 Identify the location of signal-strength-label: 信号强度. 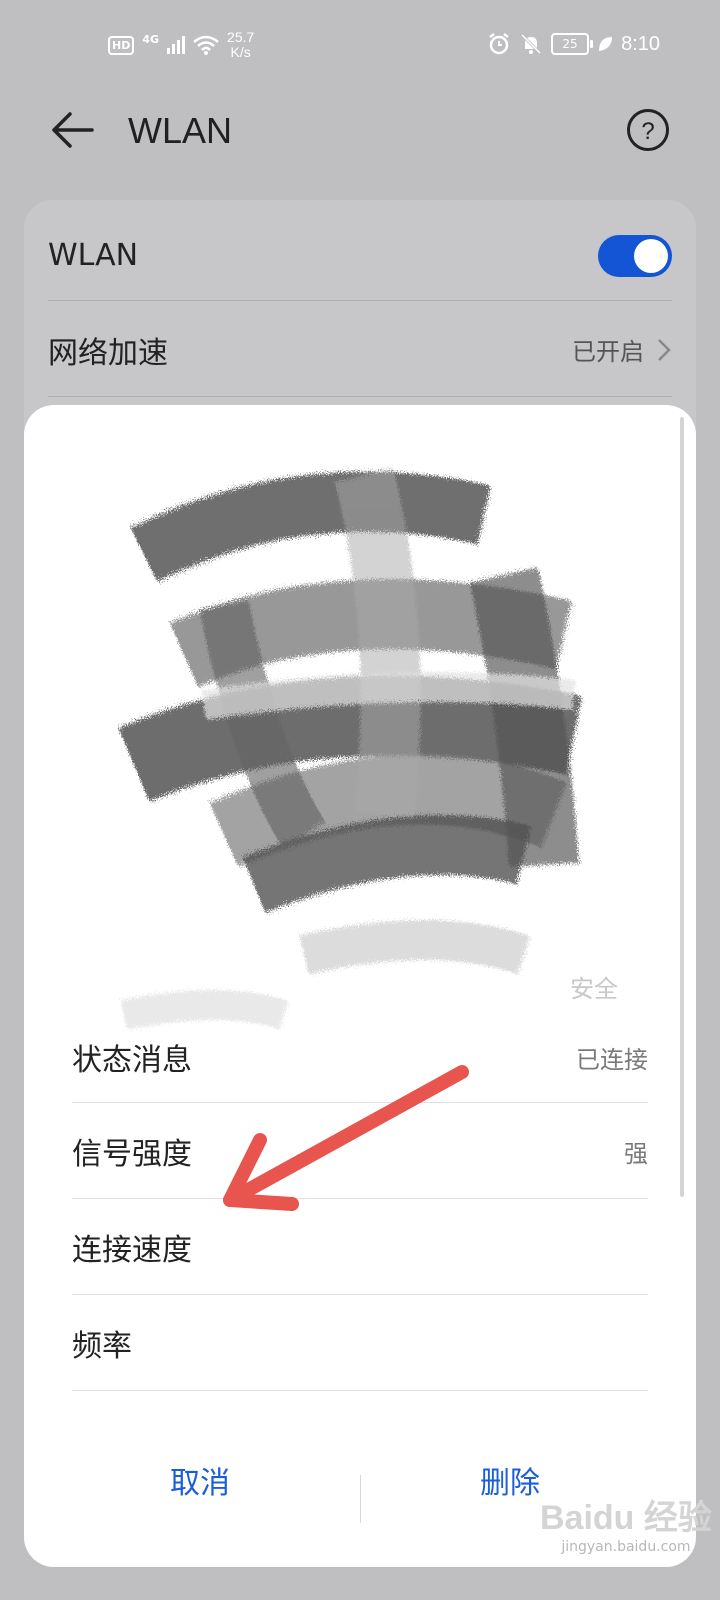
(132, 1154).